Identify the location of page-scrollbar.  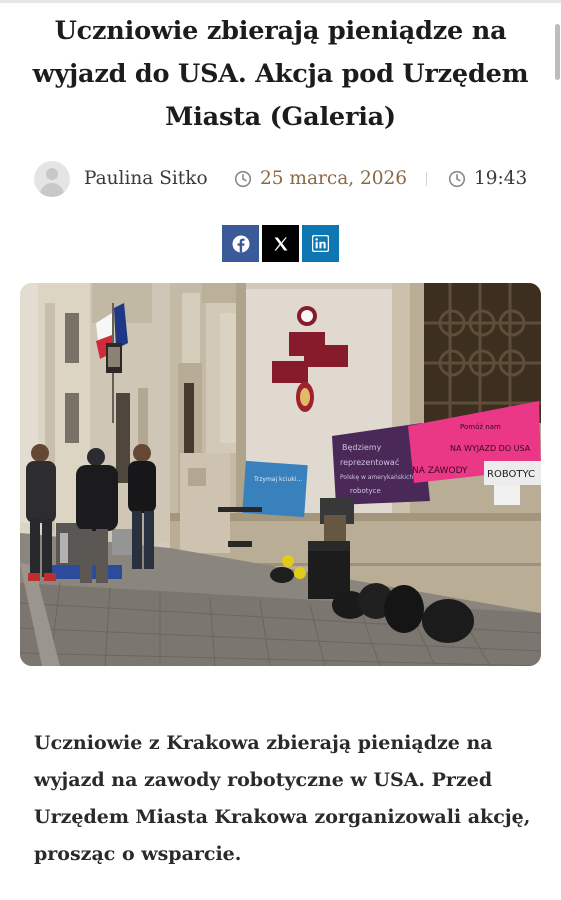
(557, 450).